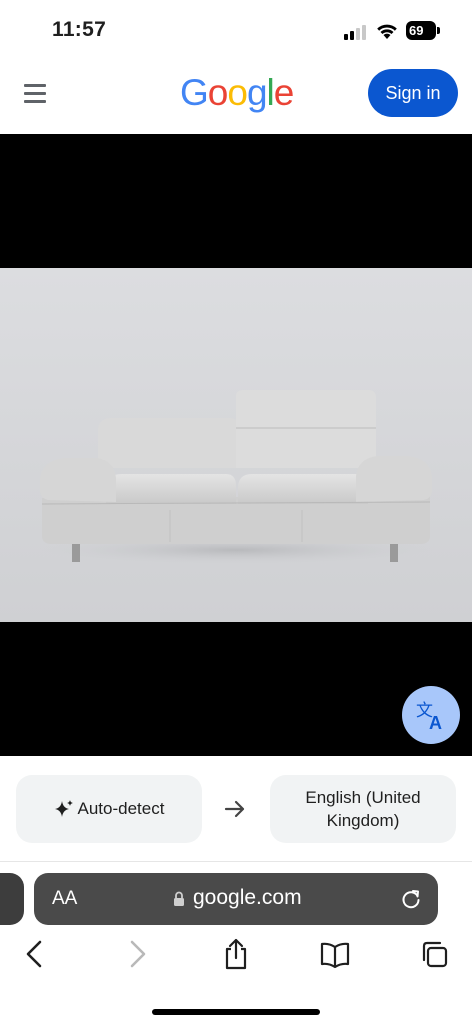 This screenshot has width=472, height=1024. Describe the element at coordinates (236, 954) in the screenshot. I see `share-icon` at that location.